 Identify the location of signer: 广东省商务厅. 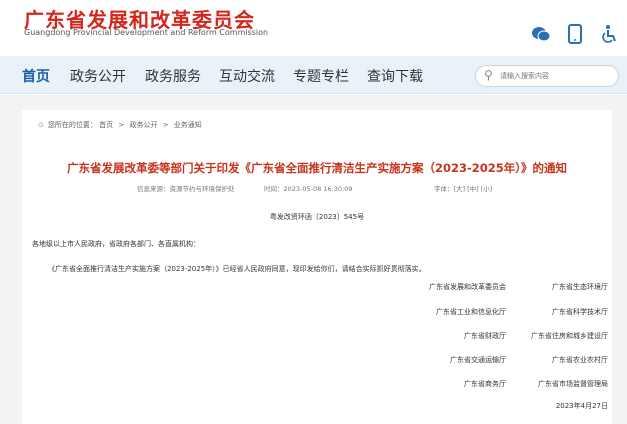
(485, 384).